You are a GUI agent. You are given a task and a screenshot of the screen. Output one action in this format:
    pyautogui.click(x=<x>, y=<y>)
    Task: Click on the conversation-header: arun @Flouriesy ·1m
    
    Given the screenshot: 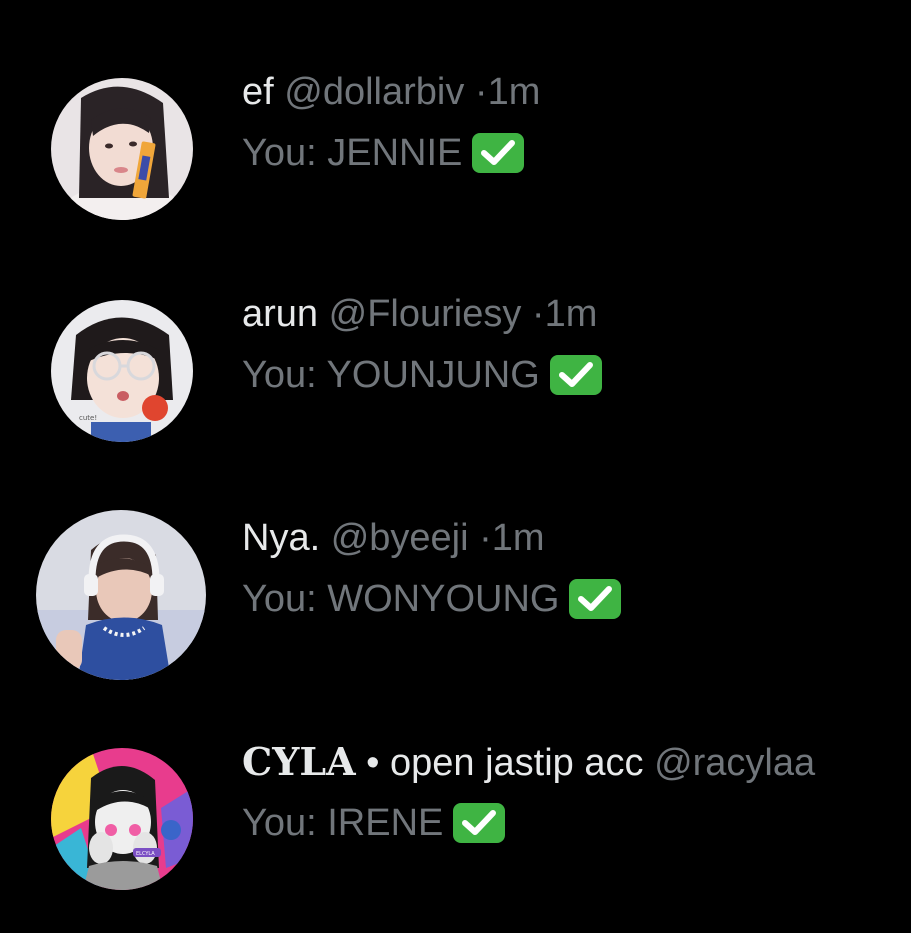 What is the action you would take?
    pyautogui.click(x=419, y=314)
    